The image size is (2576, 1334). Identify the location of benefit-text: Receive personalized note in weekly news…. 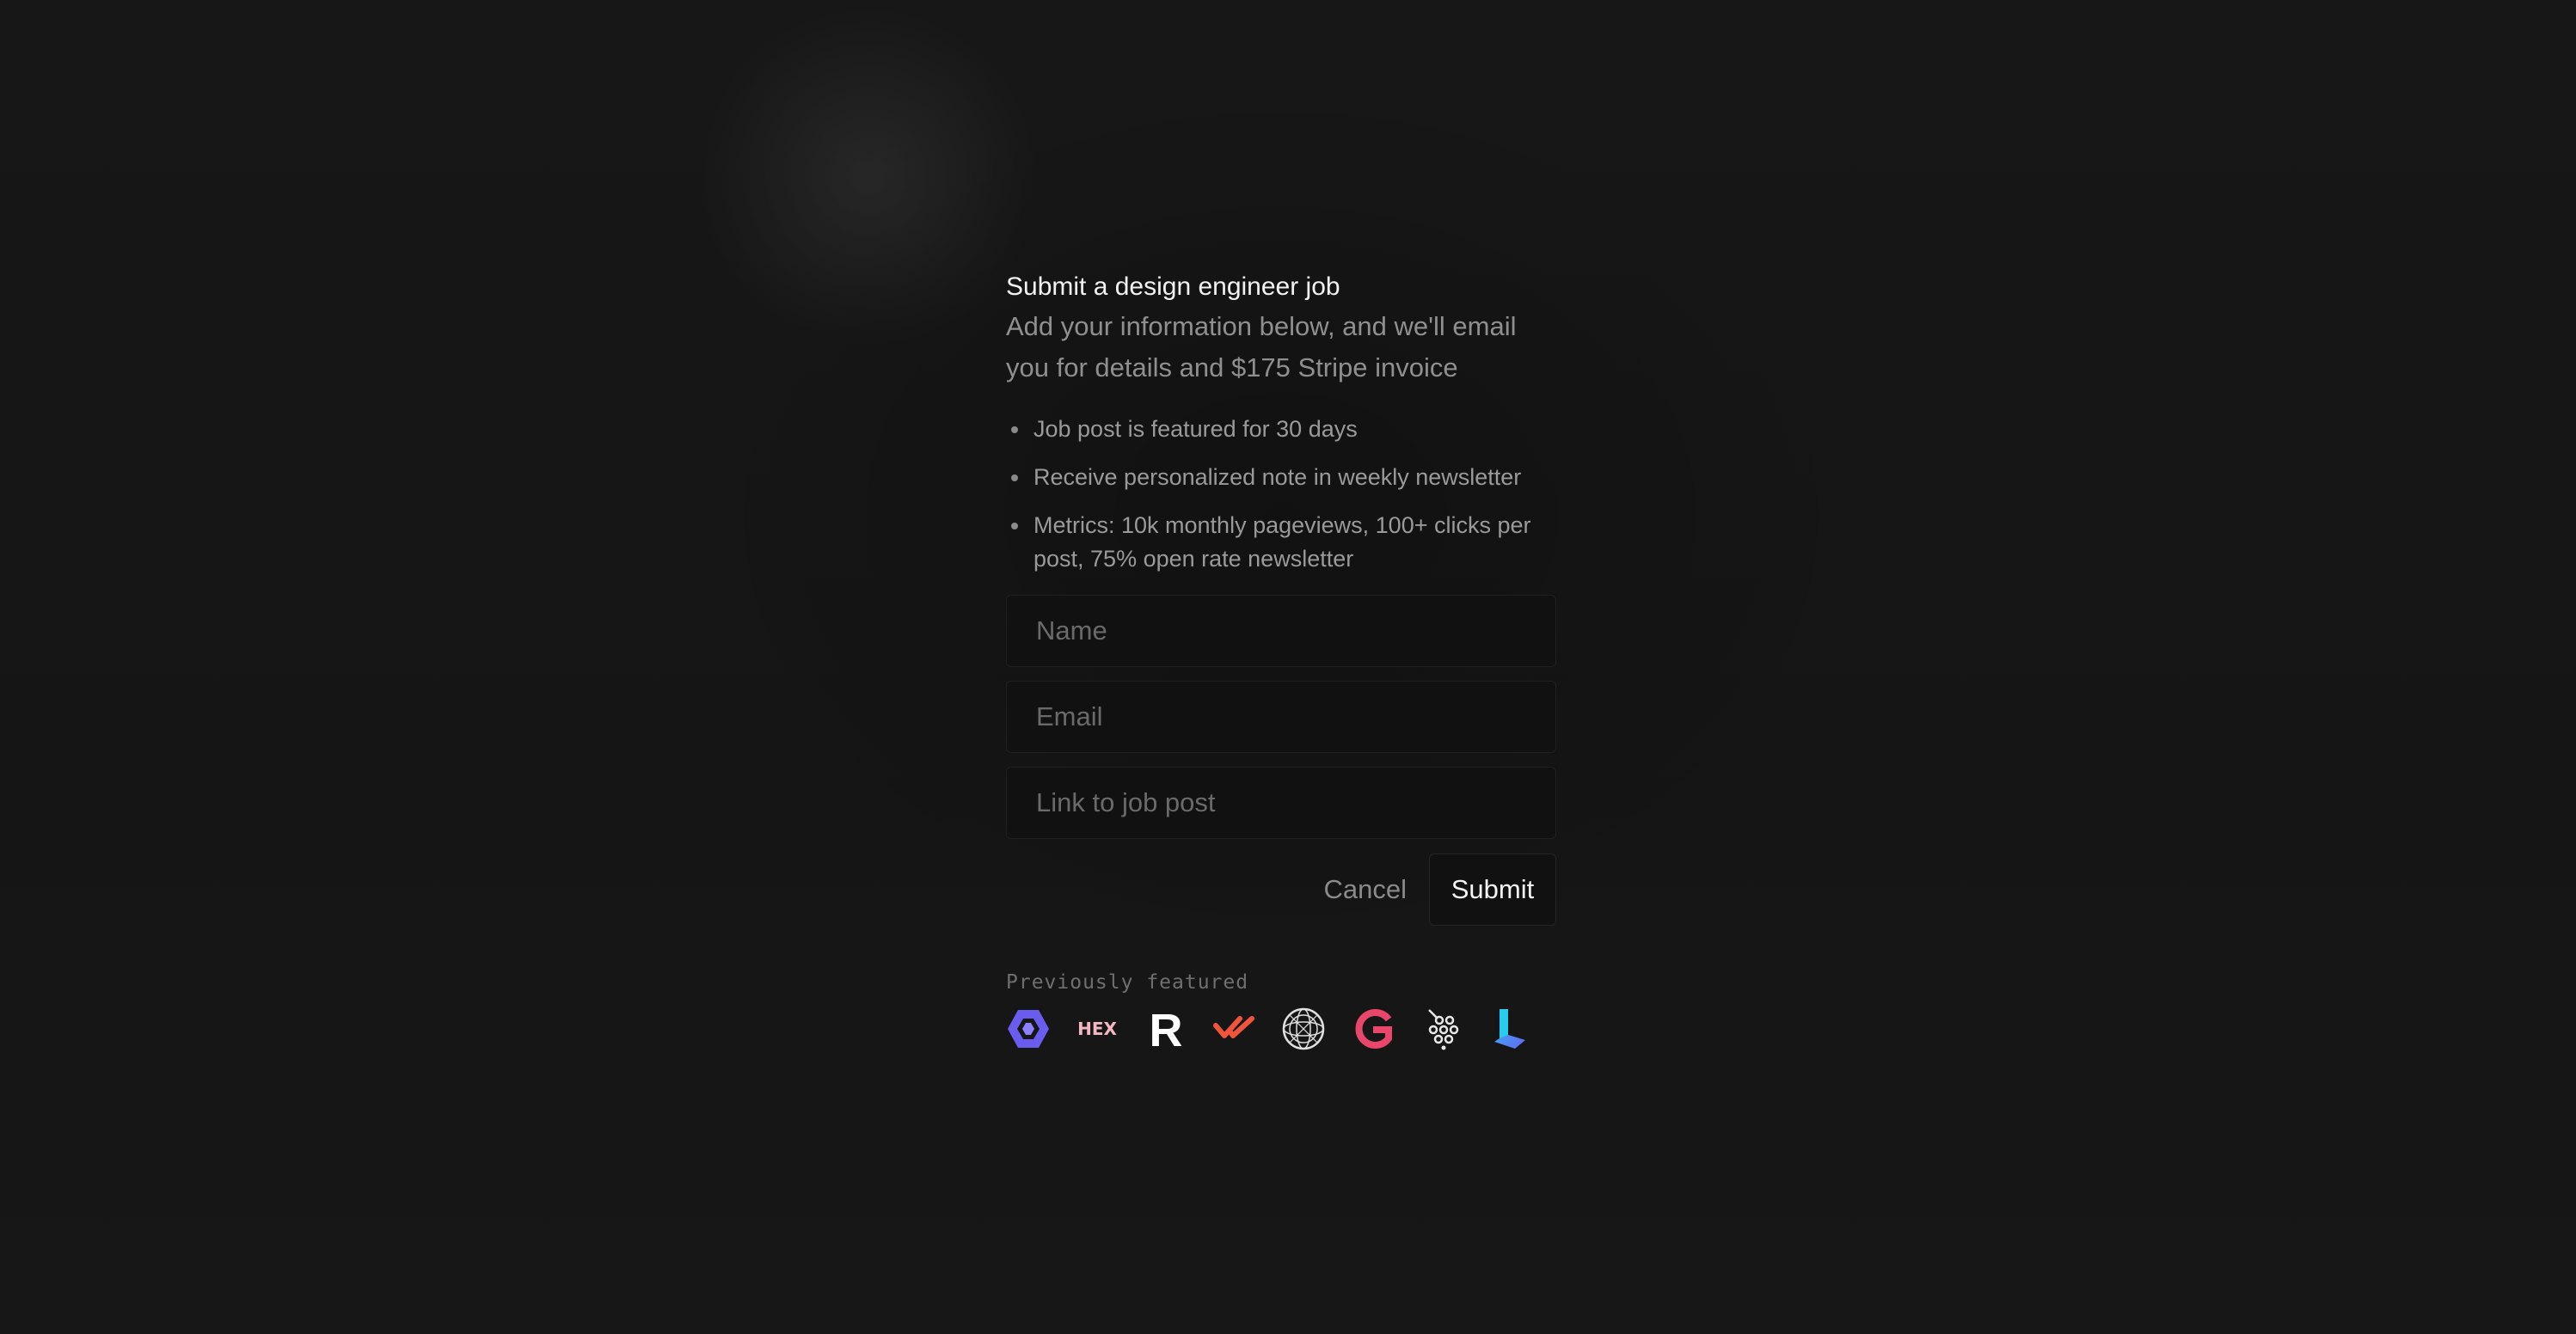
(1277, 477).